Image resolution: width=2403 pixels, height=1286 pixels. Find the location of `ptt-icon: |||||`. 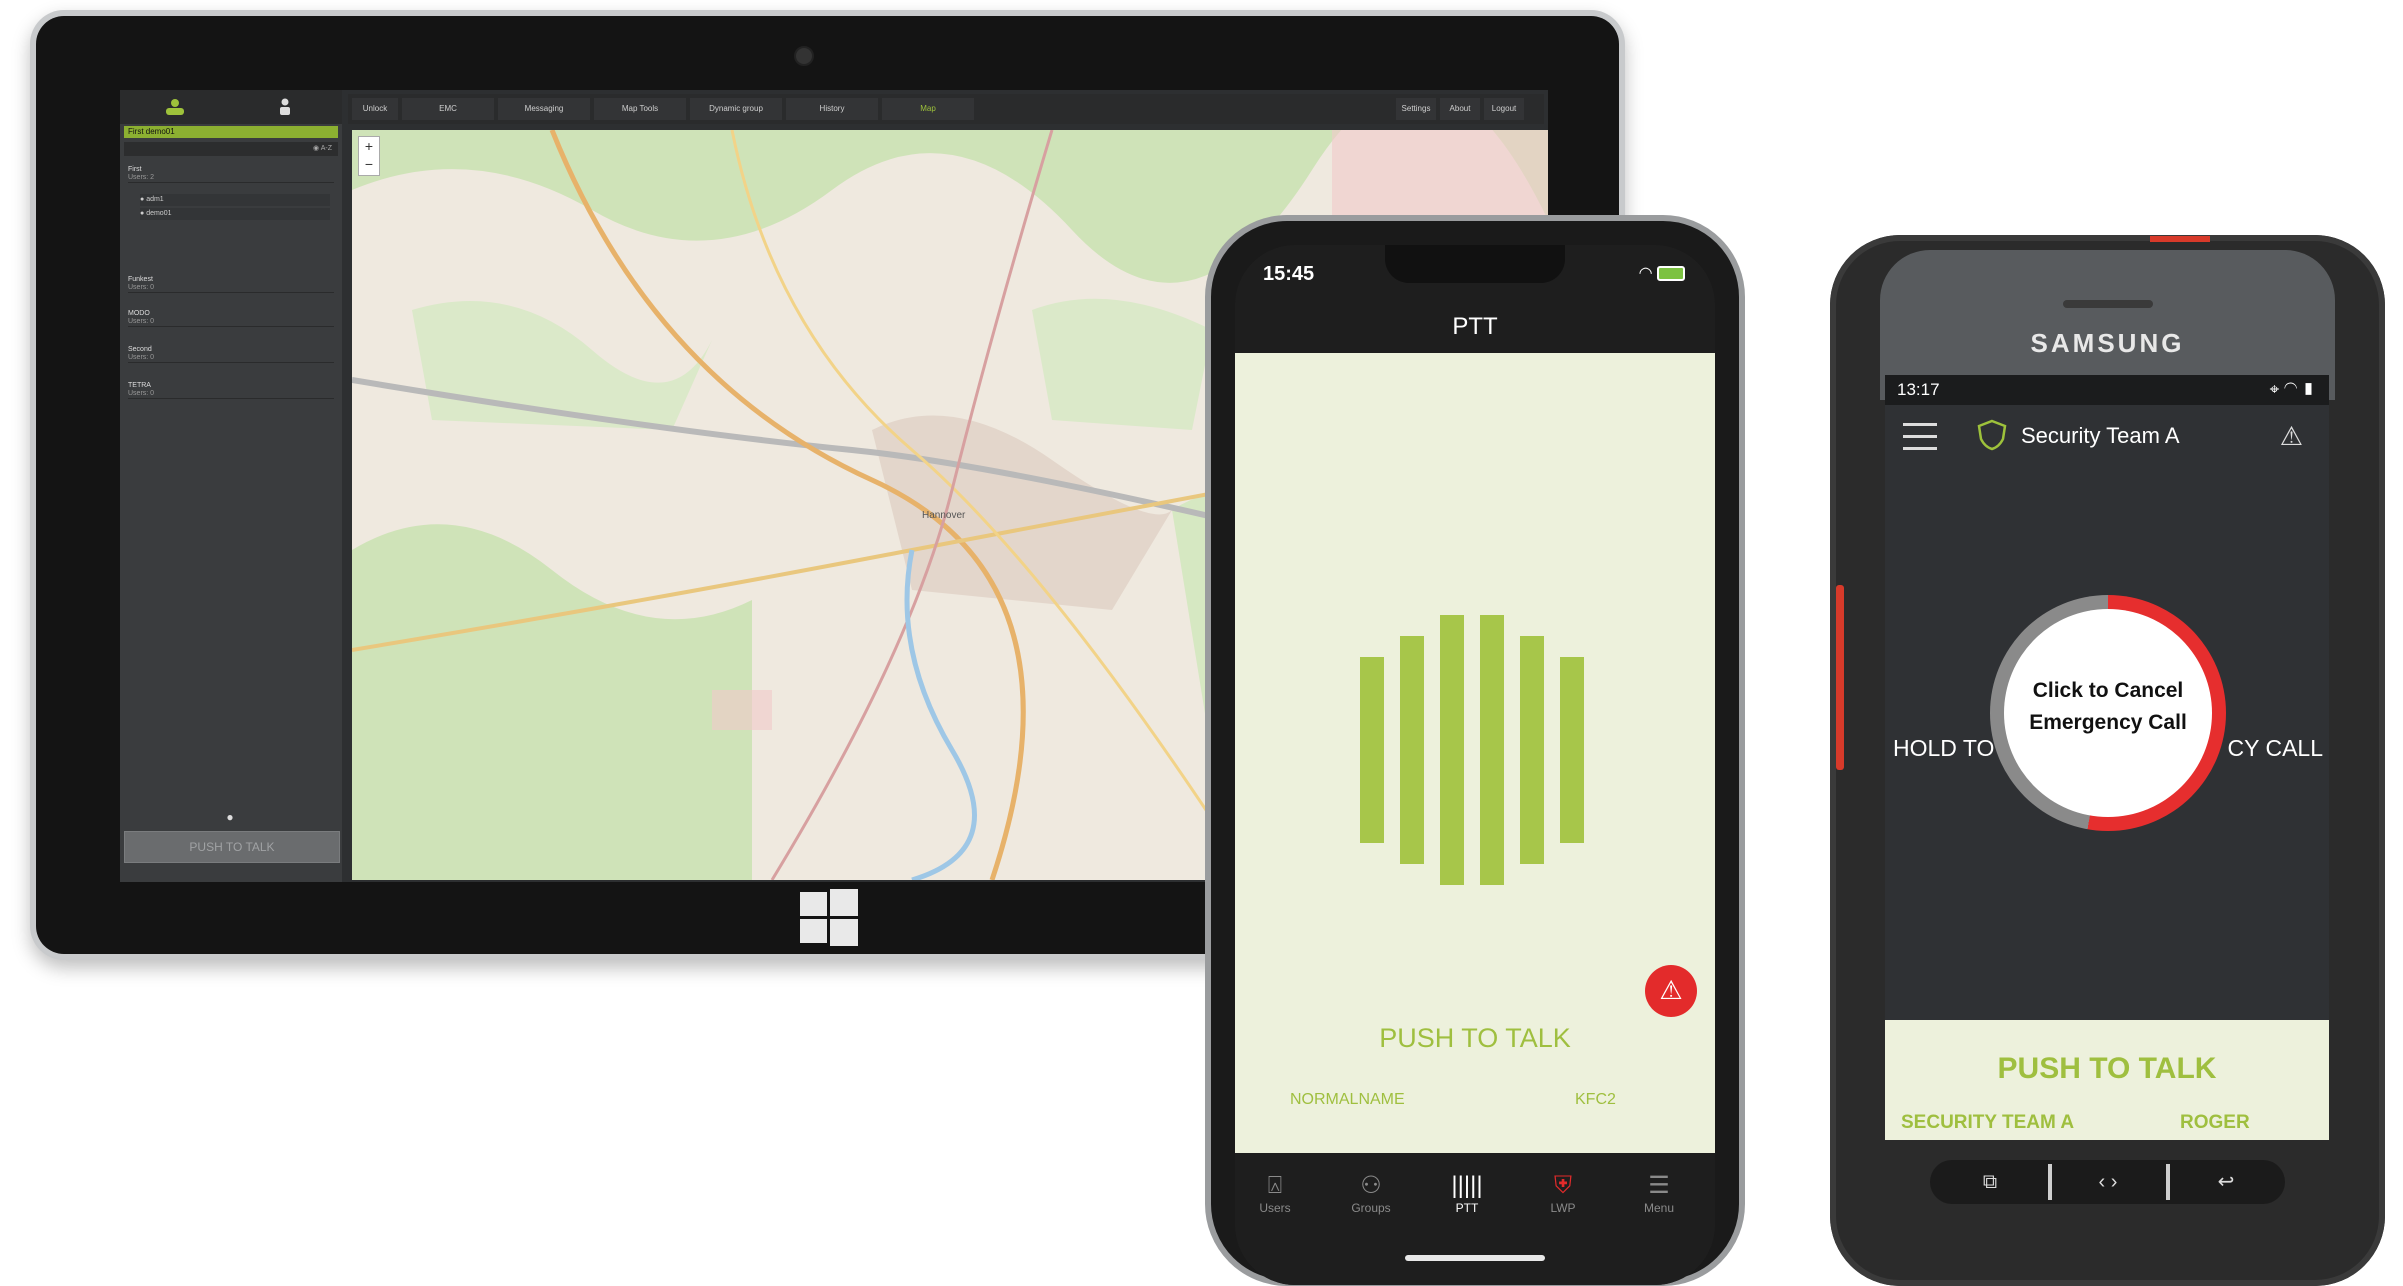

ptt-icon: ||||| is located at coordinates (1467, 1185).